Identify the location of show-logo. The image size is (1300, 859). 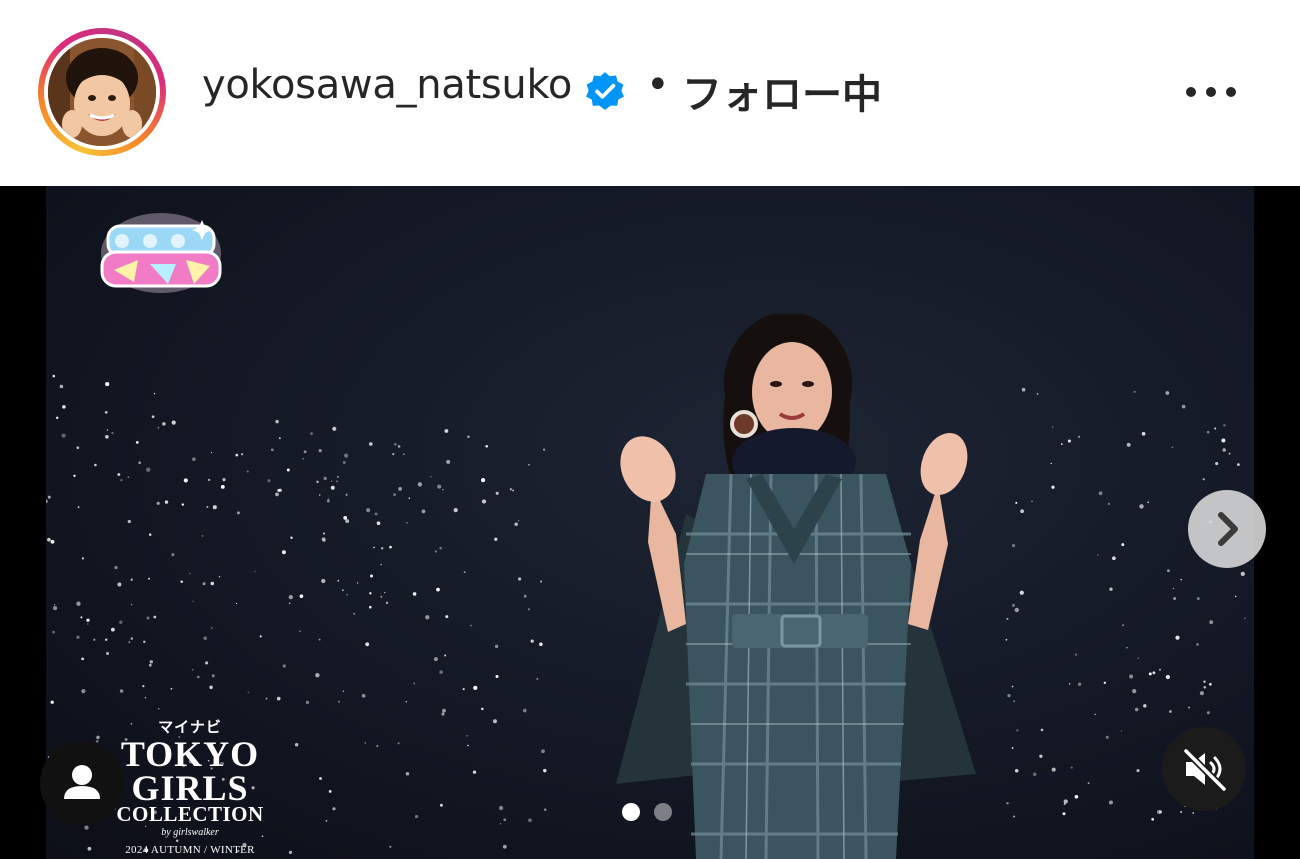
(161, 253).